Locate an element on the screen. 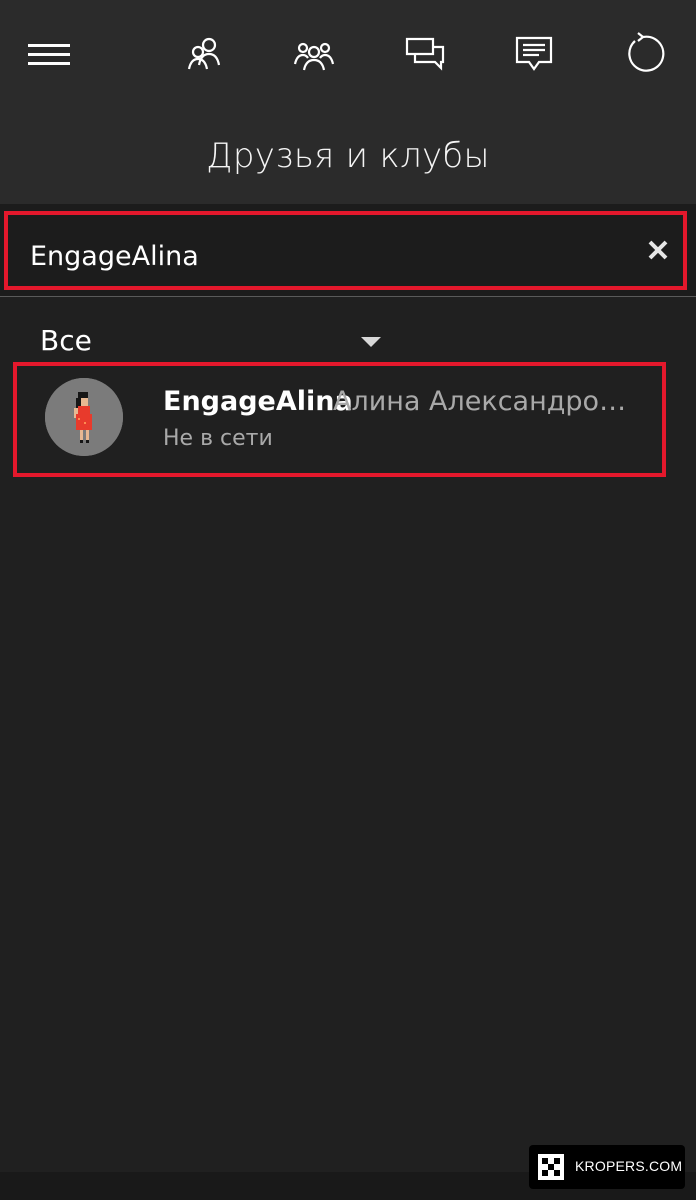  menu-icon is located at coordinates (49, 55).